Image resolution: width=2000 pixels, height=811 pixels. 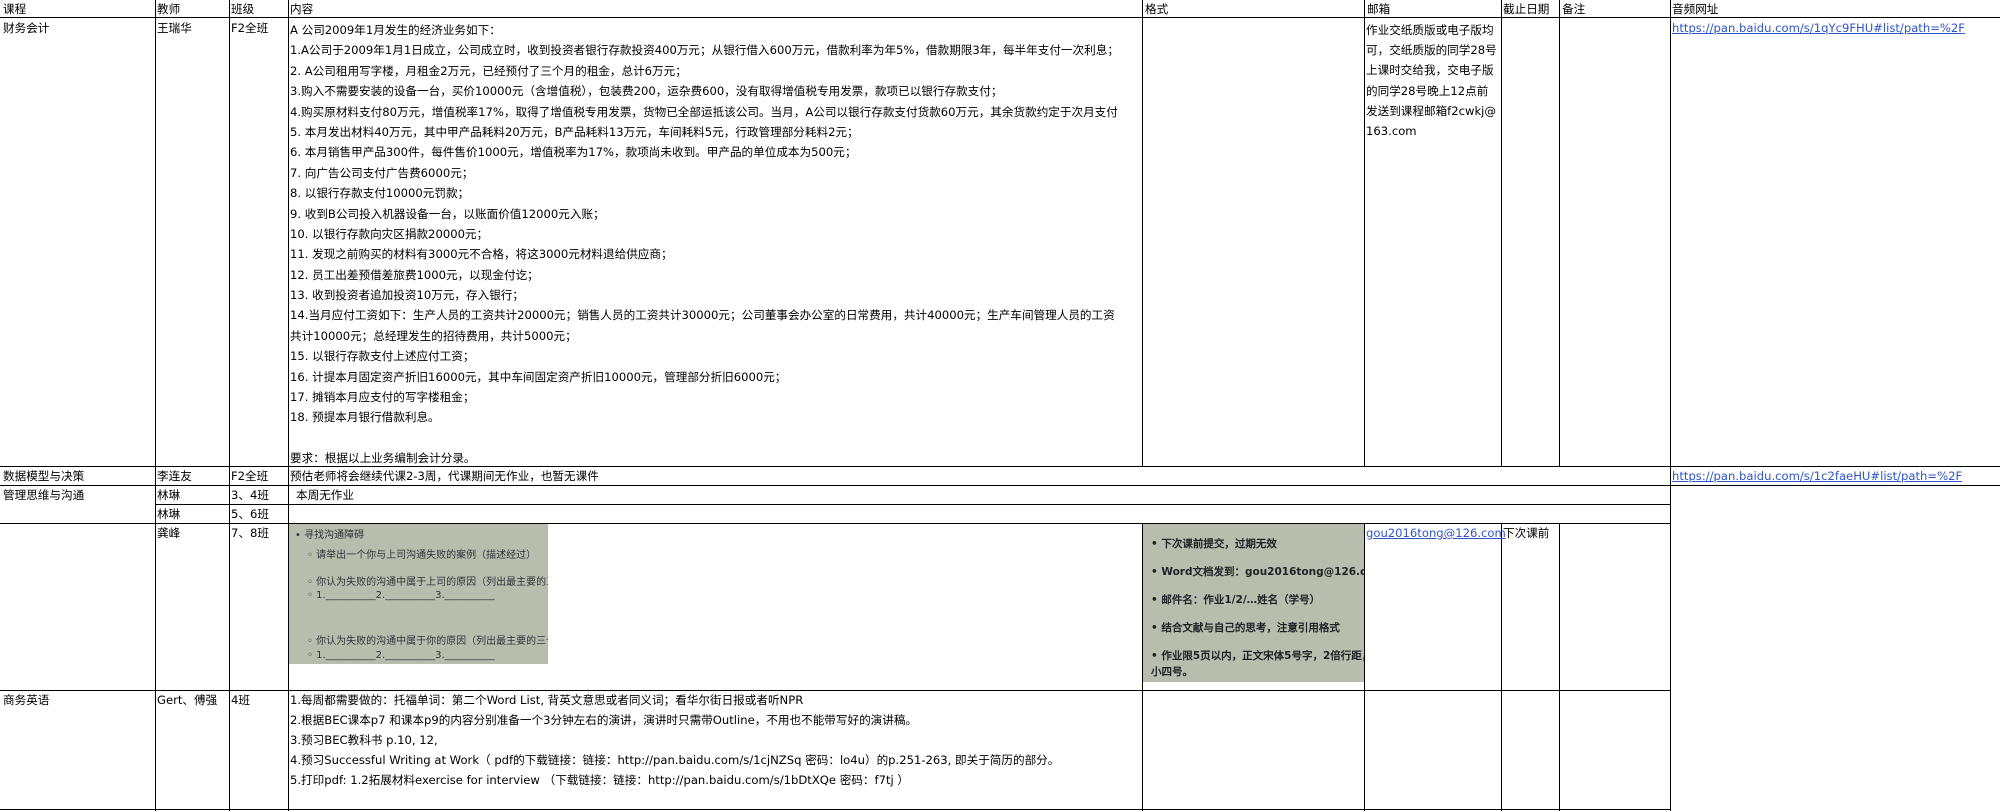 What do you see at coordinates (168, 514) in the screenshot?
I see `management-teacher-b: 林琳` at bounding box center [168, 514].